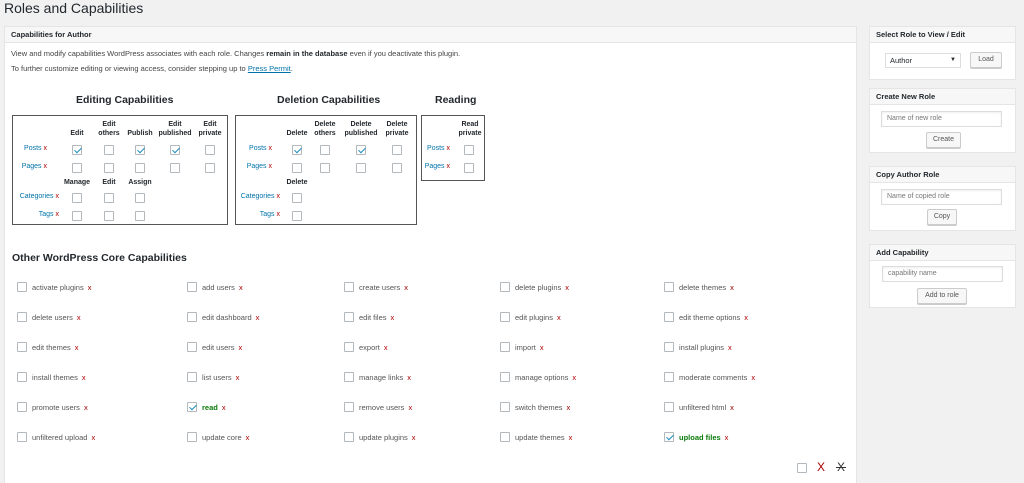 The image size is (1024, 483). Describe the element at coordinates (230, 317) in the screenshot. I see `capability-label: edit dashboard x` at that location.